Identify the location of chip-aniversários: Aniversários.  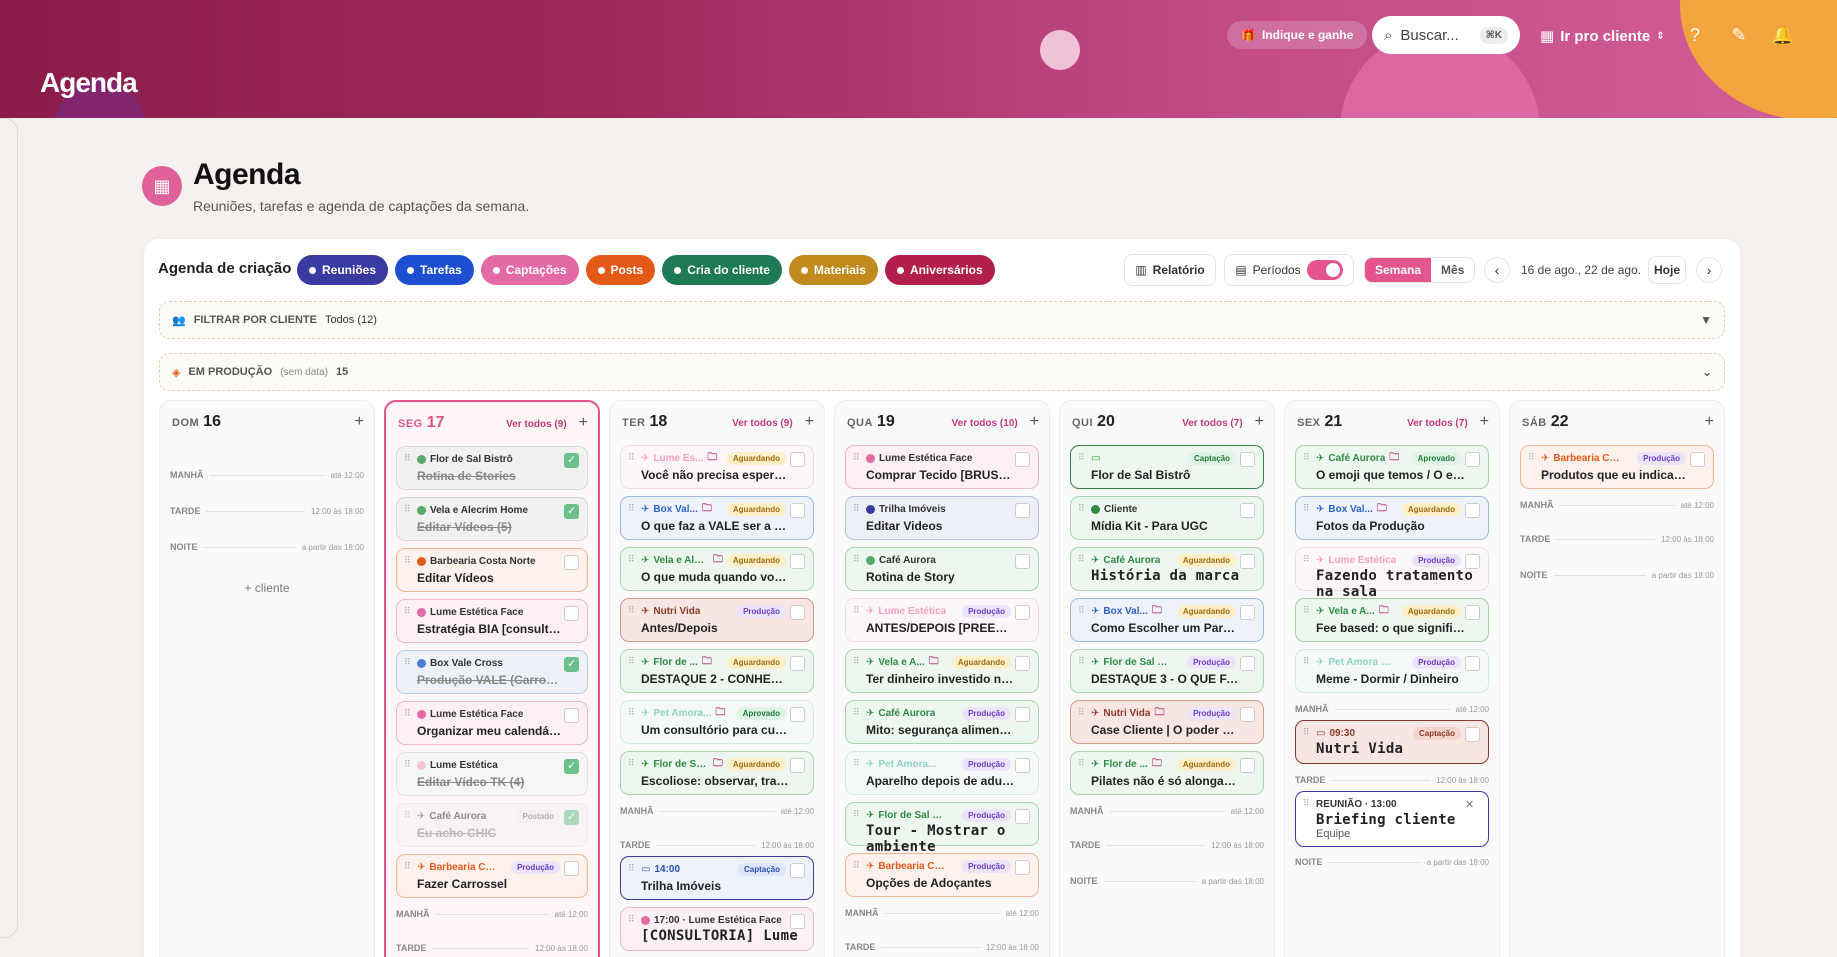
(939, 270).